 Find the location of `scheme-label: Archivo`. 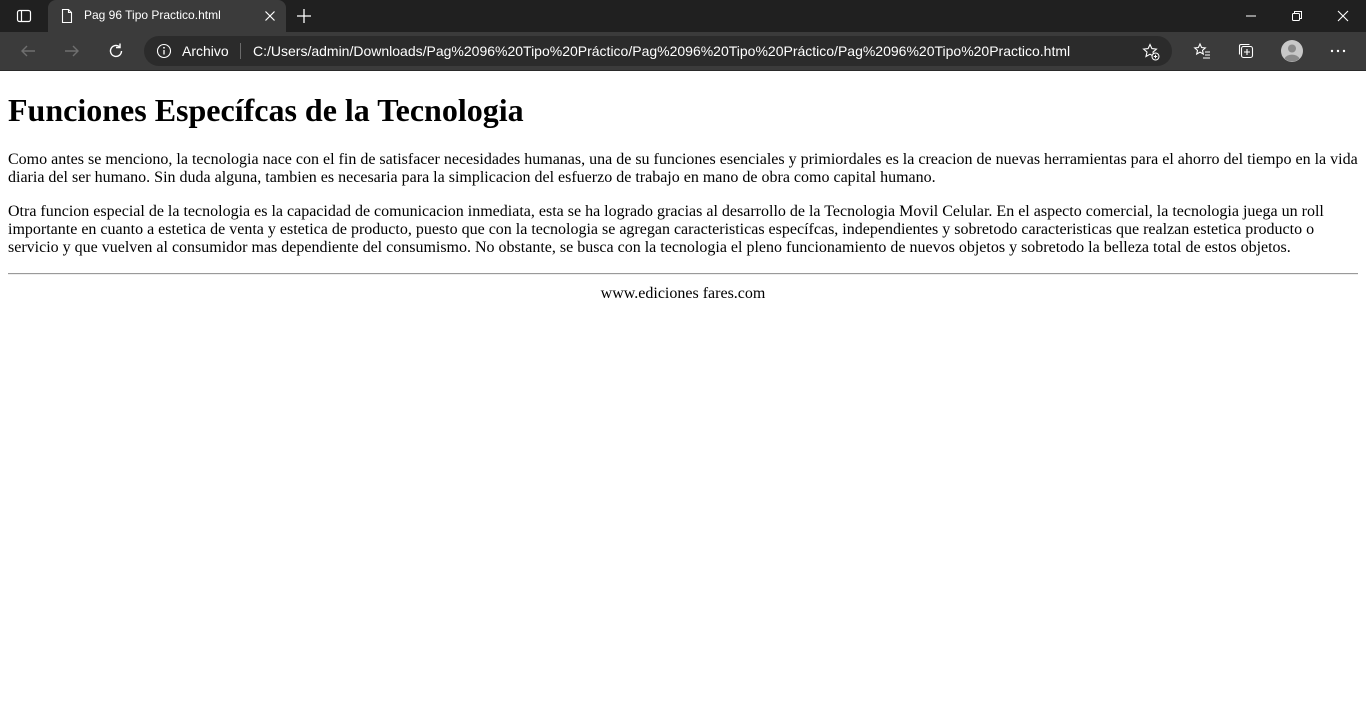

scheme-label: Archivo is located at coordinates (205, 51).